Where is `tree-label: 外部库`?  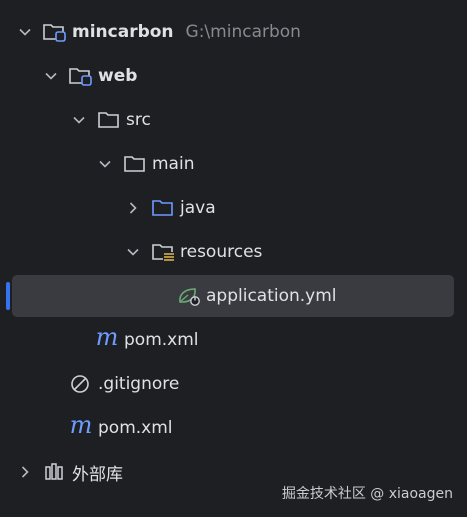
tree-label: 外部库 is located at coordinates (97, 474).